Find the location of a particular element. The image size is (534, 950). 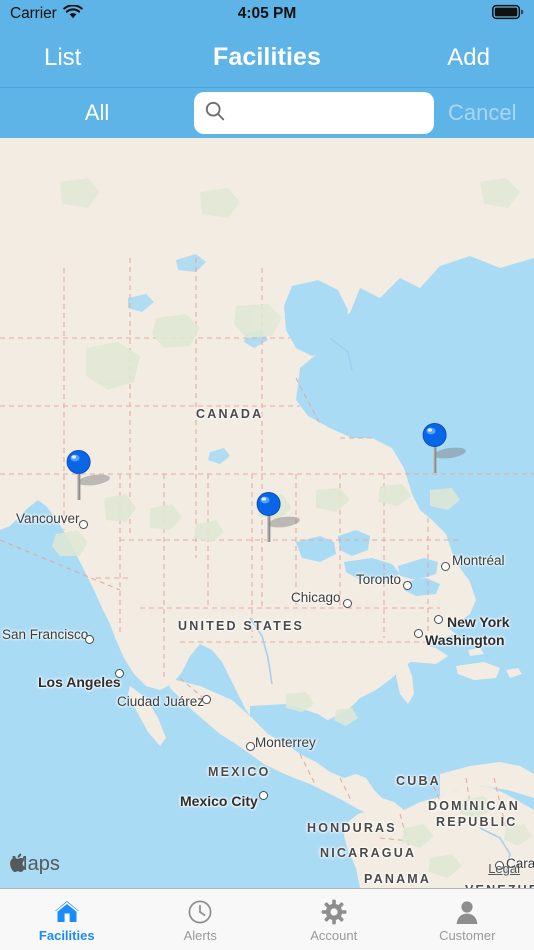

status-bar-right is located at coordinates (508, 14).